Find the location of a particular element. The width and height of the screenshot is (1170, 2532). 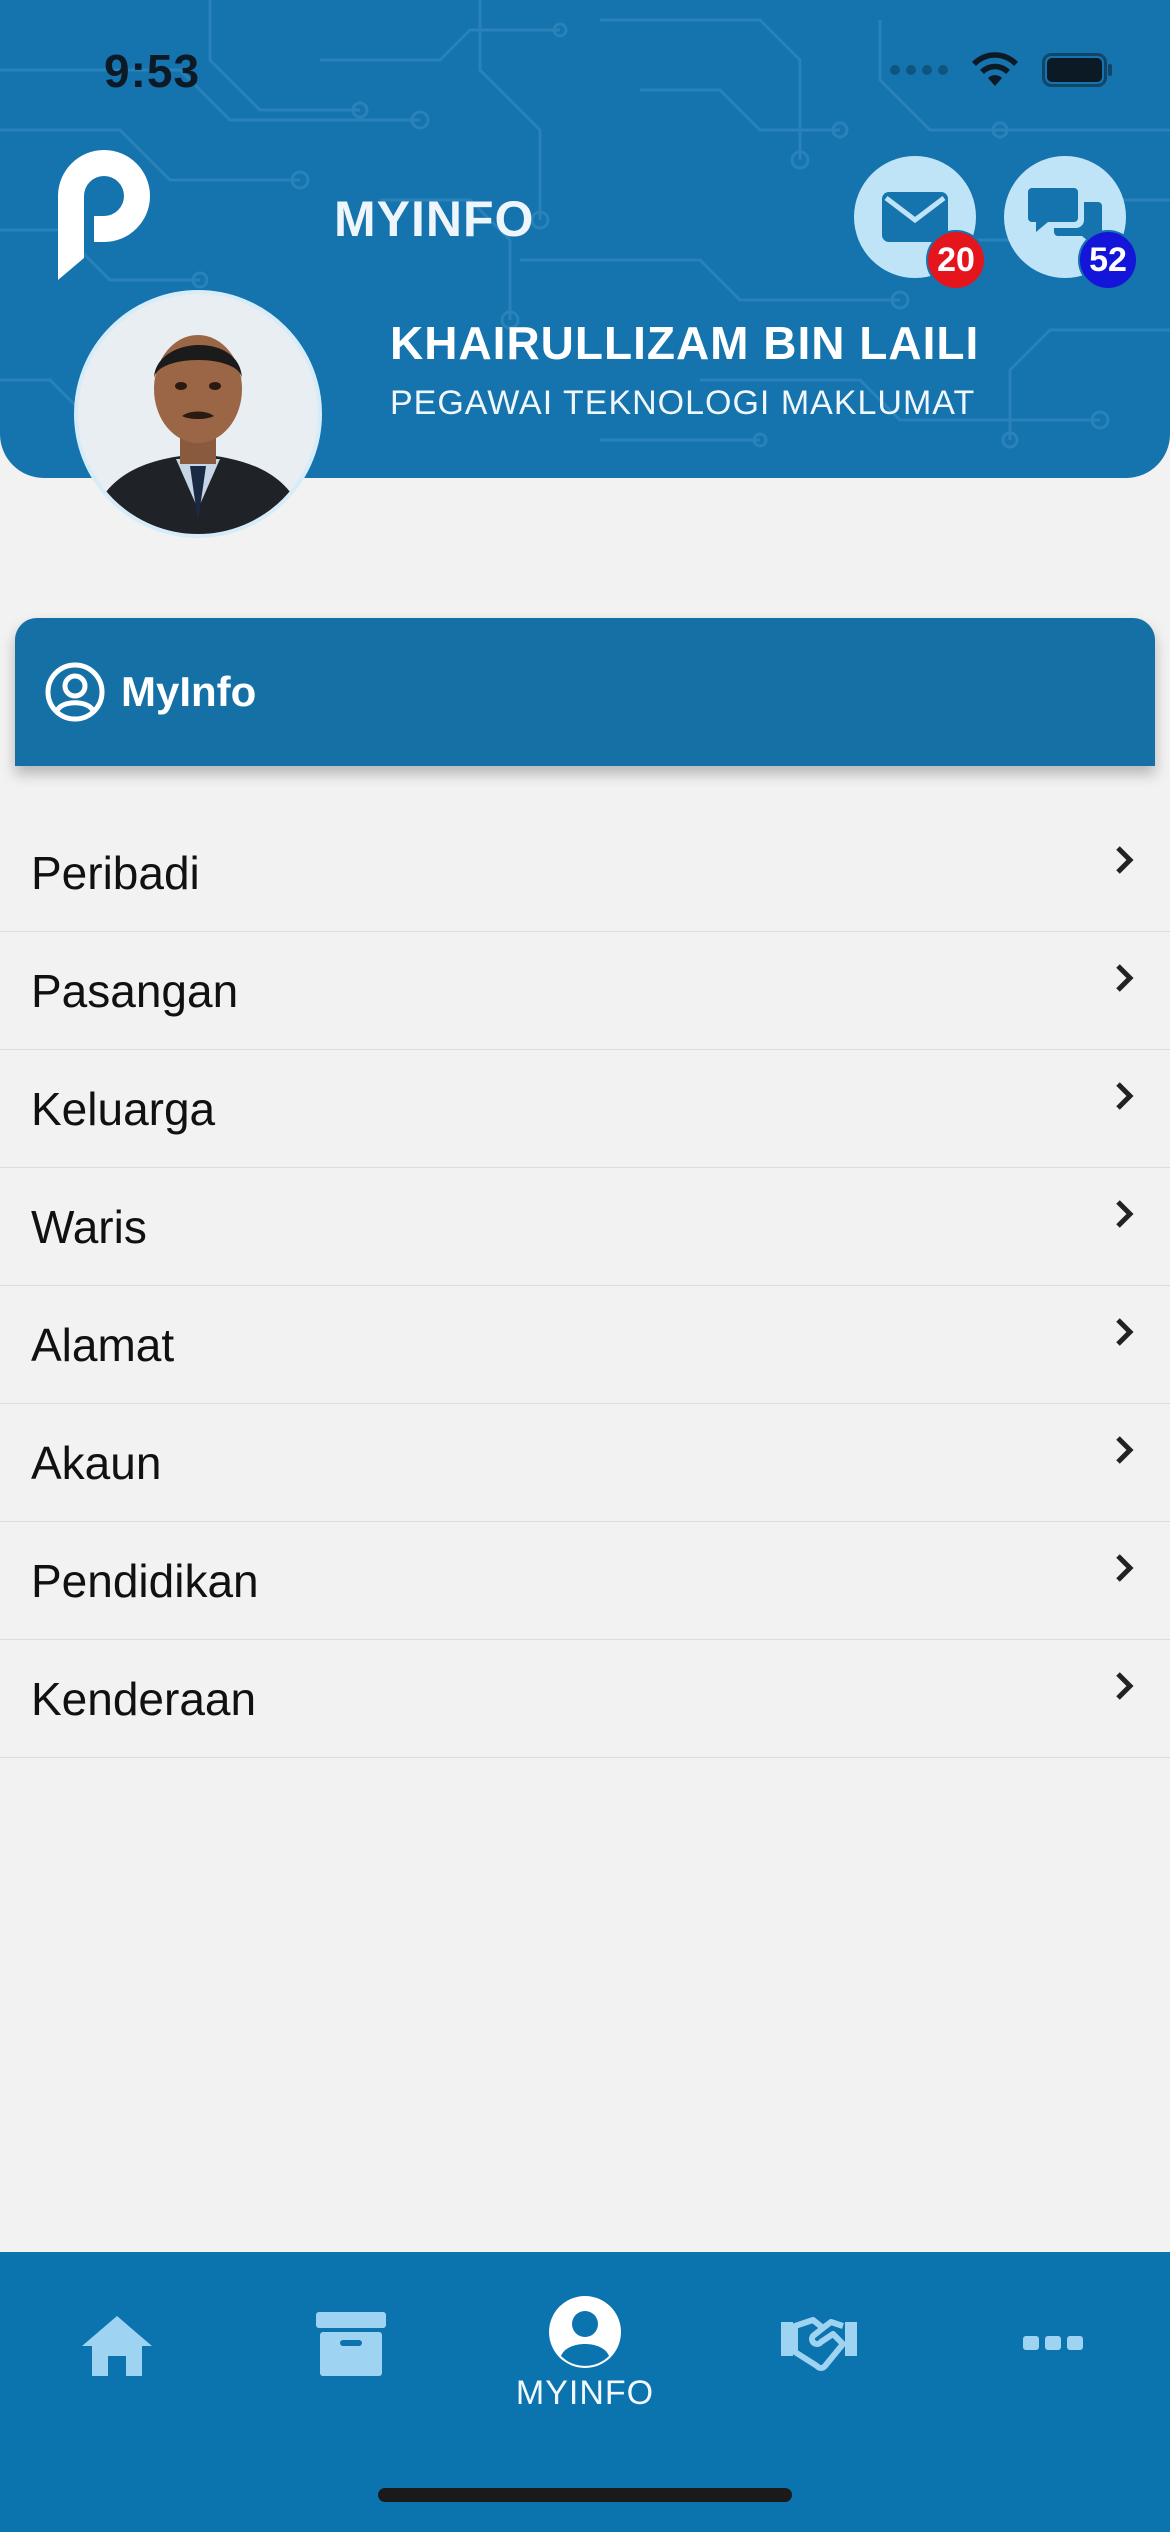

battery-icon is located at coordinates (1078, 70).